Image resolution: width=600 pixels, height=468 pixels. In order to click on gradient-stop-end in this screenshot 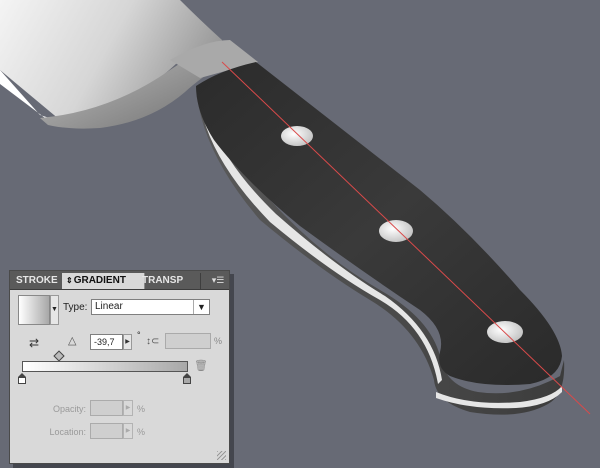, I will do `click(187, 378)`.